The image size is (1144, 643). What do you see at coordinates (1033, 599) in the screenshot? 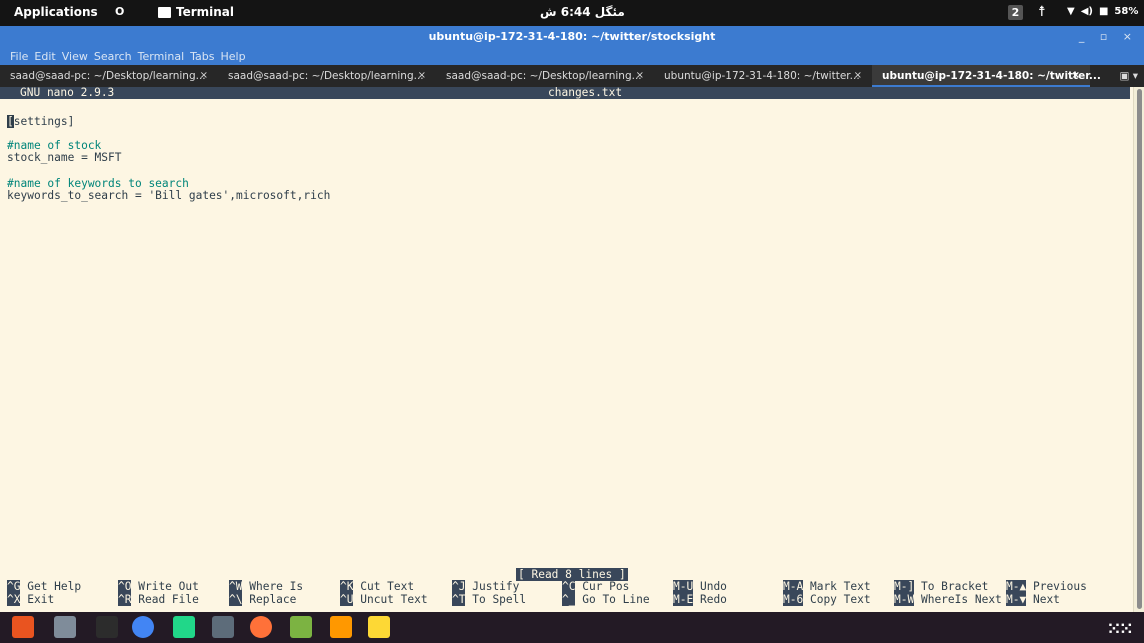
I see `shortcut-next: M-▼ Next` at bounding box center [1033, 599].